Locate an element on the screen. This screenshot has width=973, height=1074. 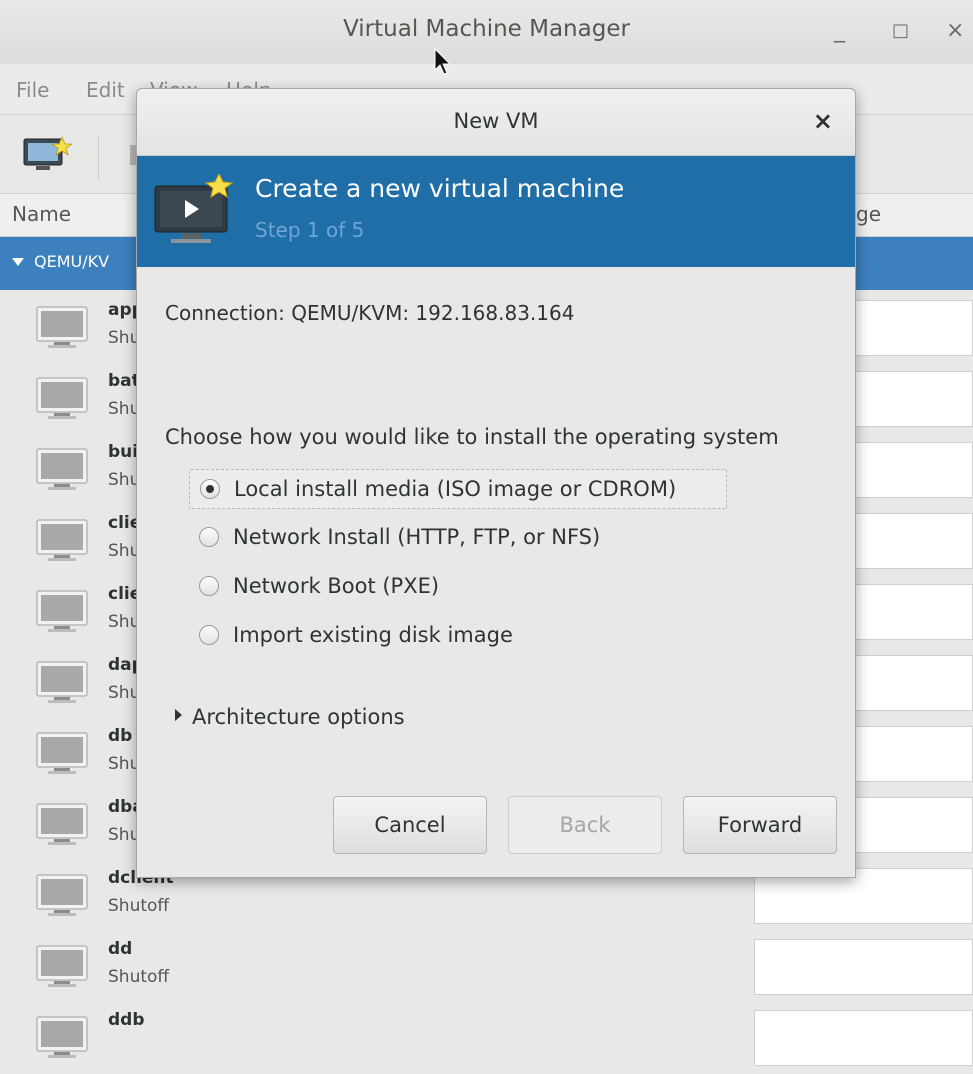
close-window-button: × is located at coordinates (955, 30).